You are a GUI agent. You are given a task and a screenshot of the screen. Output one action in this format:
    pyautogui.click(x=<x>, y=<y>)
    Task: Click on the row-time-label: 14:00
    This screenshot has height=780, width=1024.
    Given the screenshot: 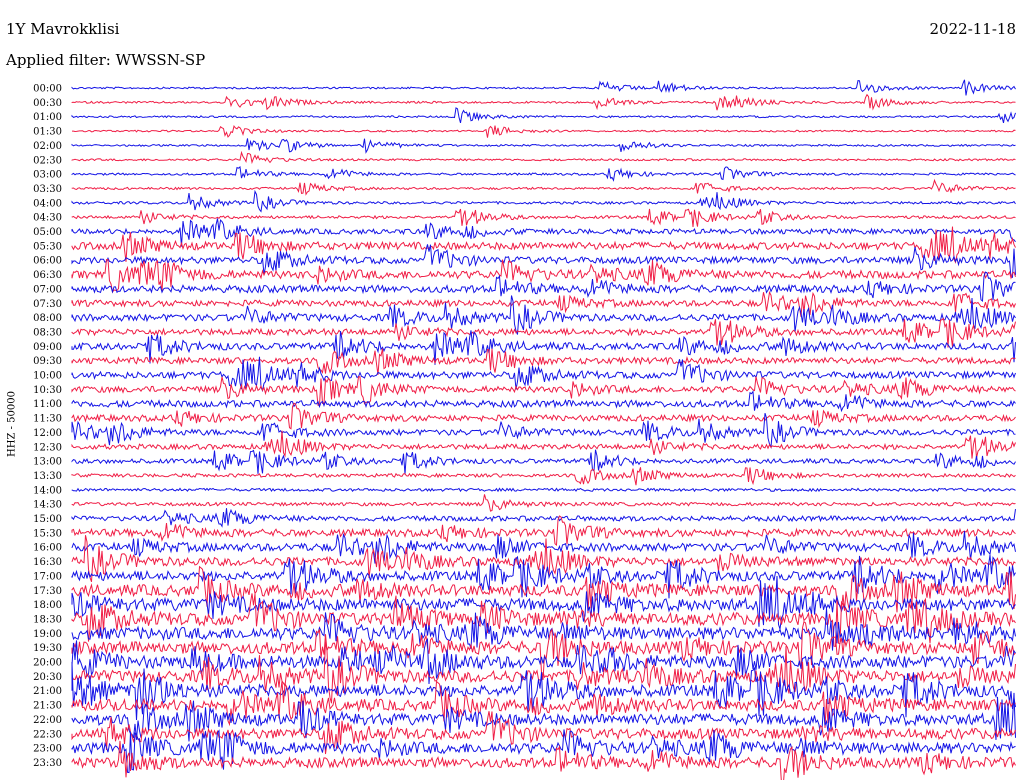 What is the action you would take?
    pyautogui.click(x=47, y=490)
    